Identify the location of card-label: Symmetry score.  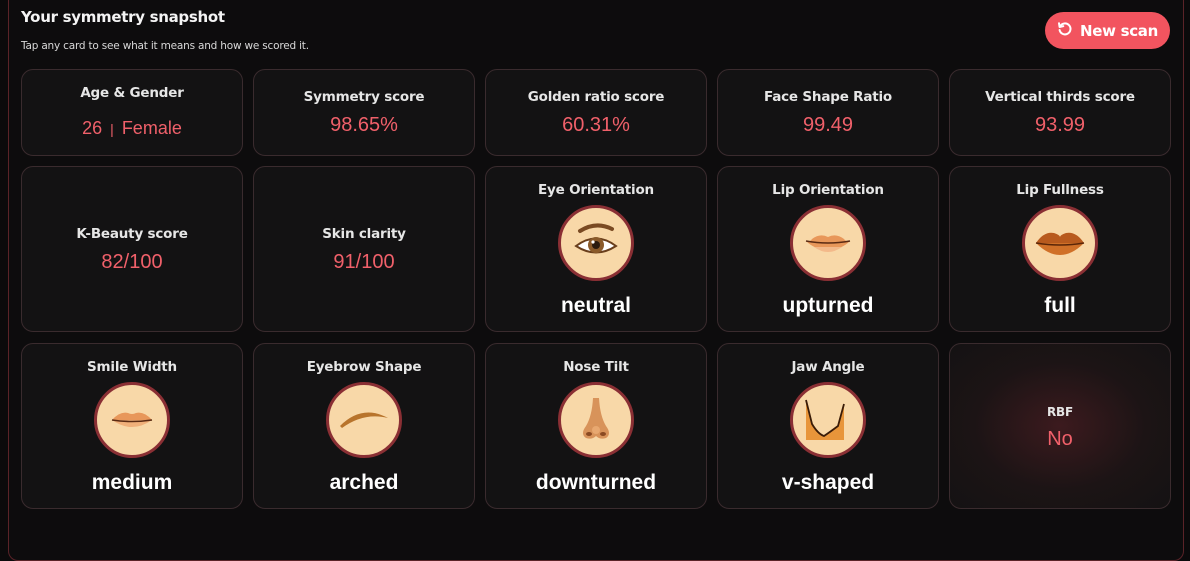
(364, 97).